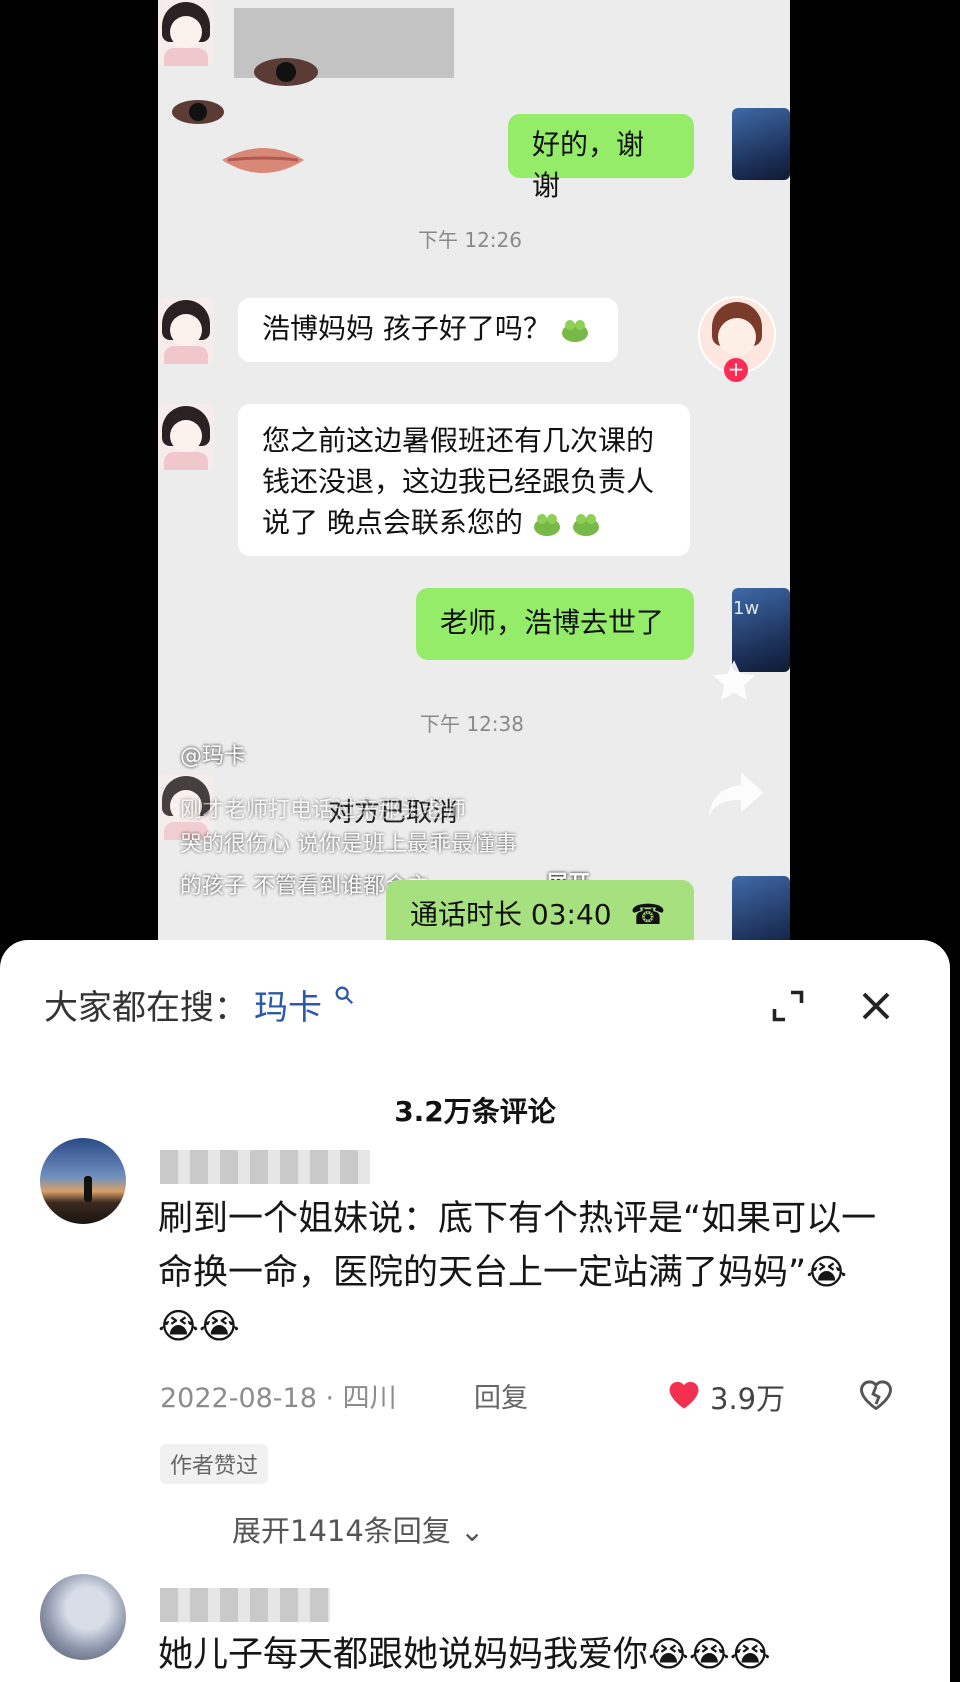  What do you see at coordinates (213, 754) in the screenshot?
I see `video-author: @玛卡` at bounding box center [213, 754].